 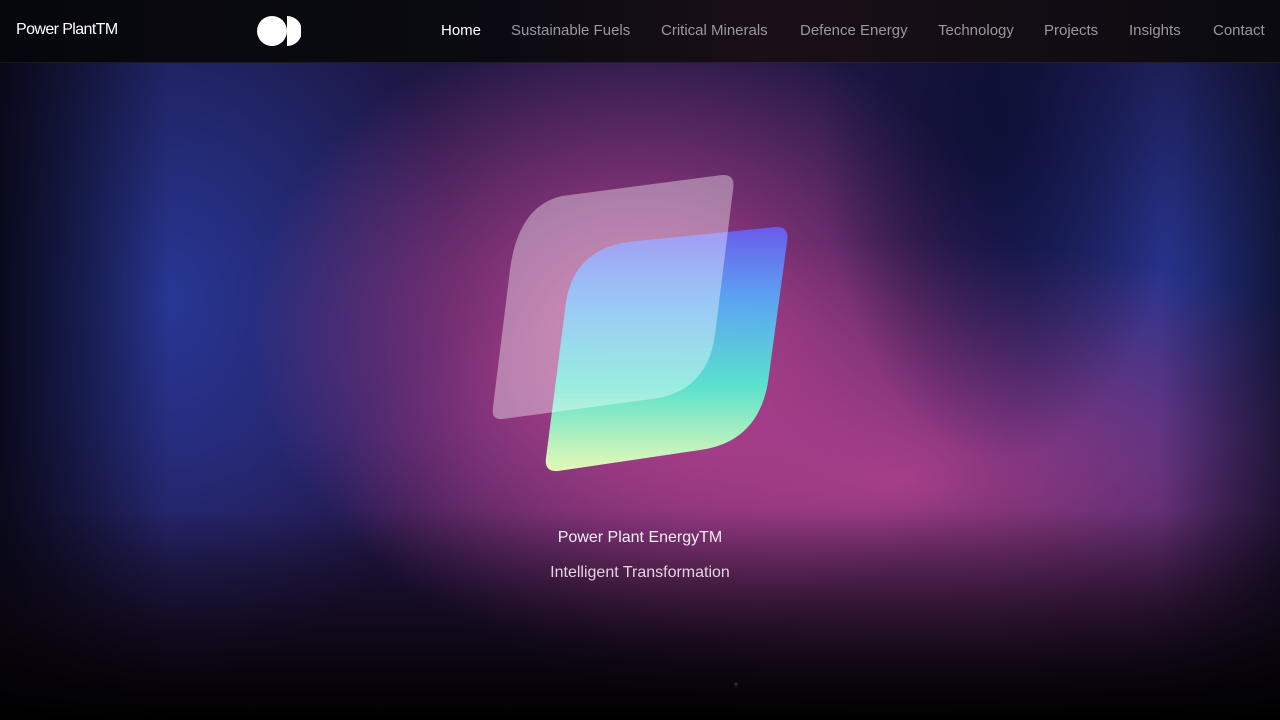 I want to click on nav-critical-minerals: Critical Minerals, so click(x=714, y=30).